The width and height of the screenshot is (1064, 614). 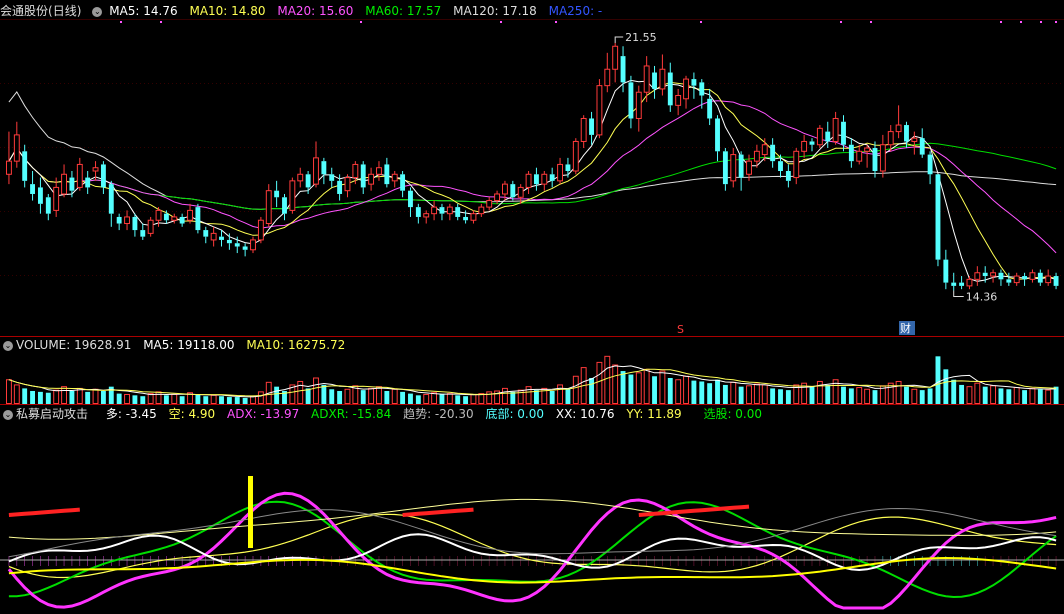 What do you see at coordinates (958, 293) in the screenshot?
I see `low-pointer` at bounding box center [958, 293].